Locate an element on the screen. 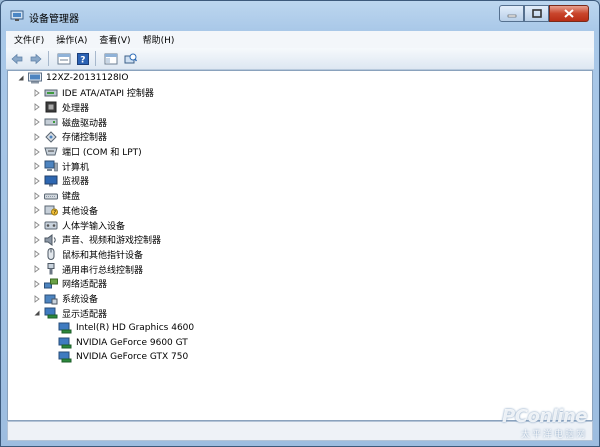  menu-item: 文件(F) is located at coordinates (29, 39).